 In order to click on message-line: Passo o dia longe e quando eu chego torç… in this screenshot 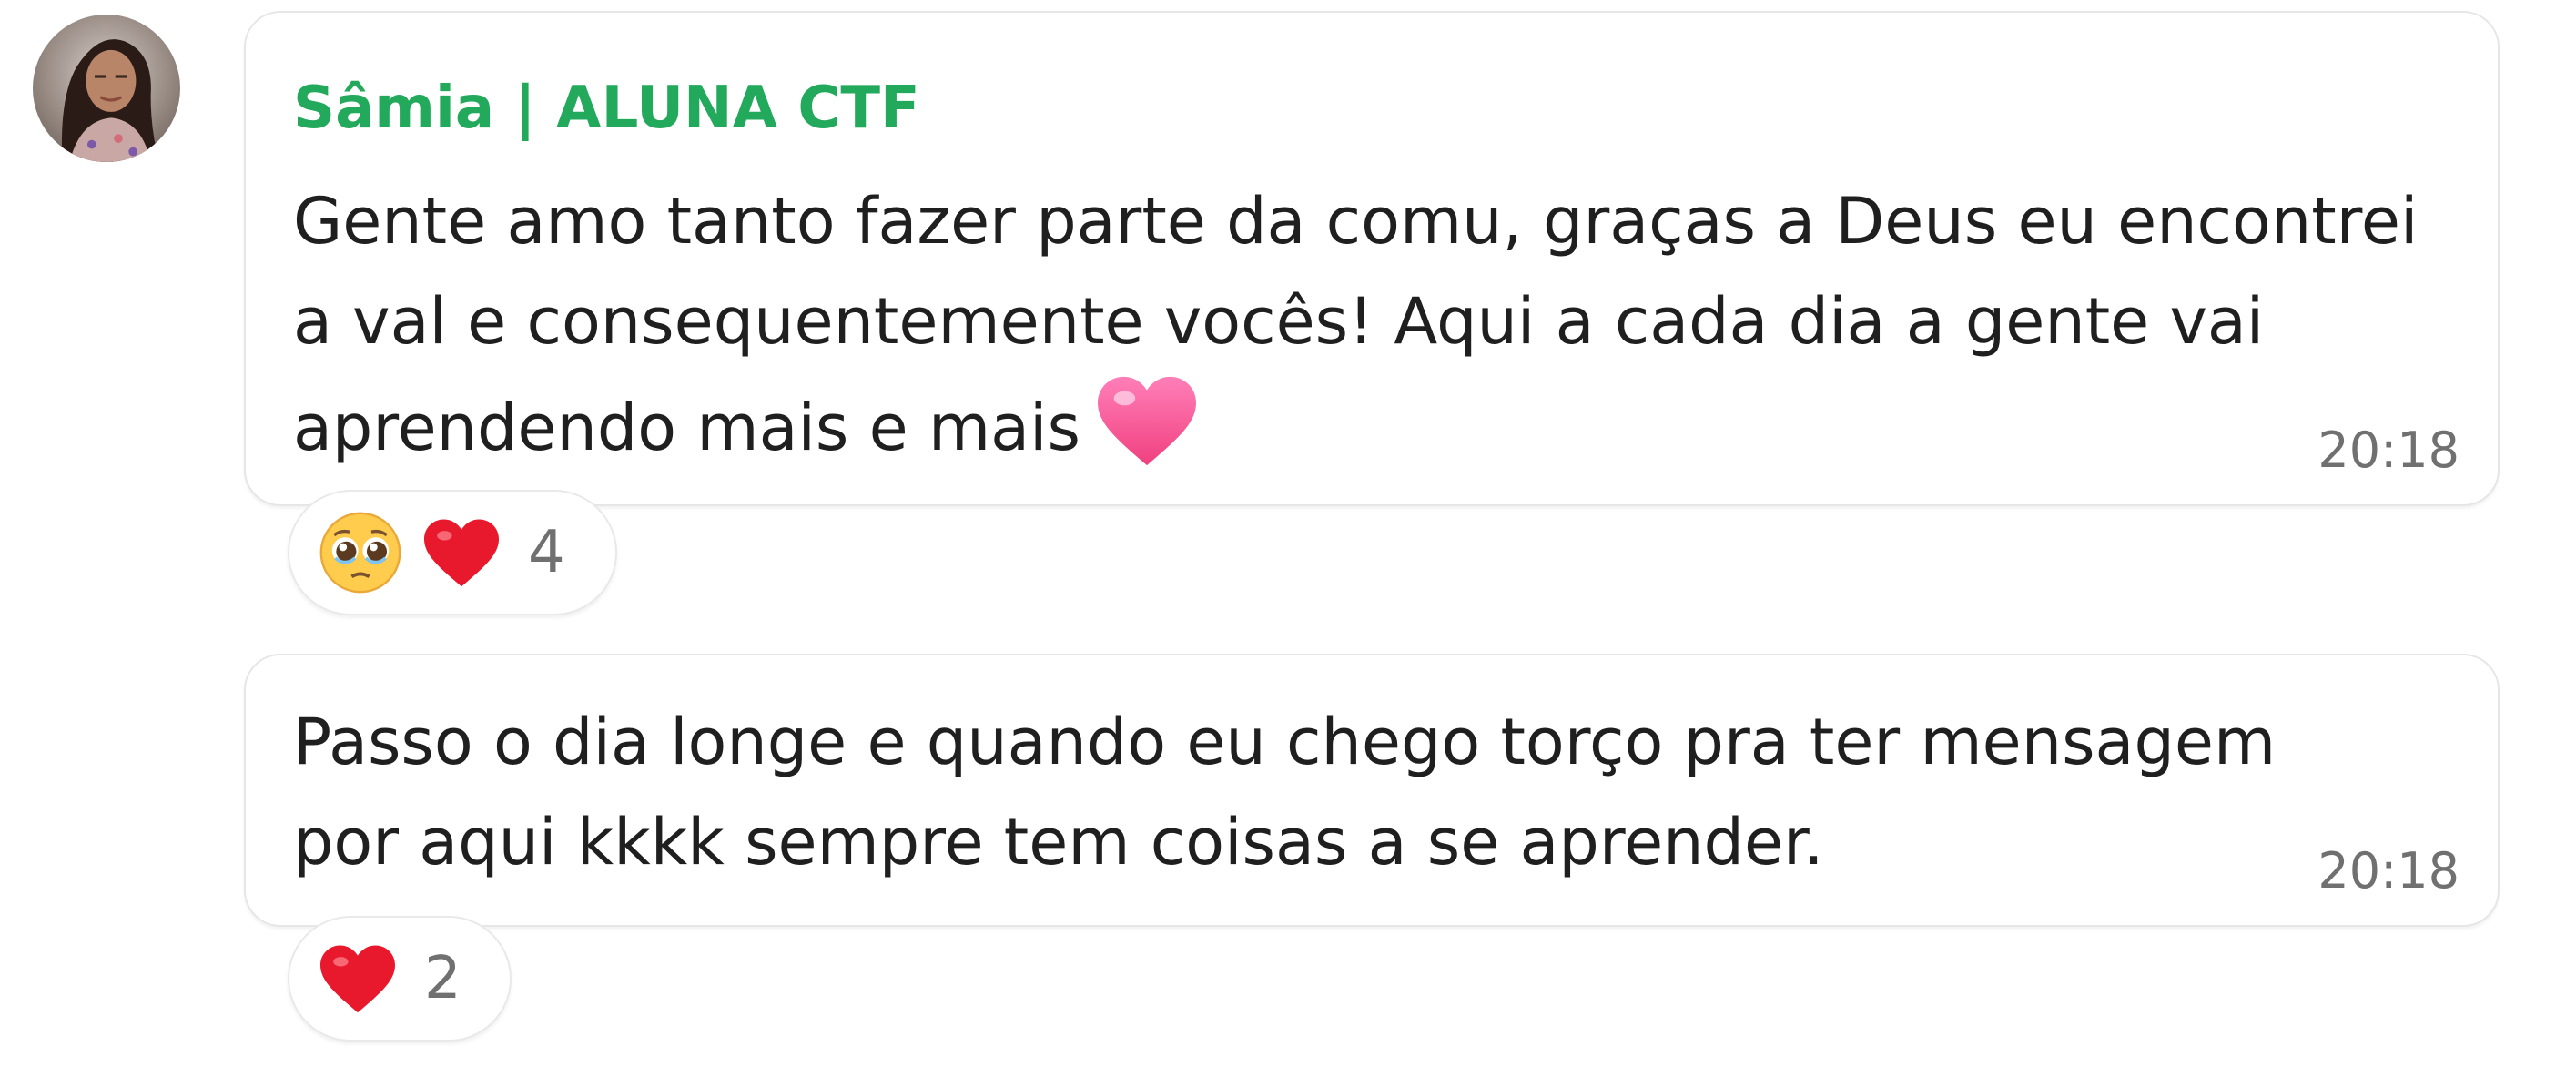, I will do `click(1285, 742)`.